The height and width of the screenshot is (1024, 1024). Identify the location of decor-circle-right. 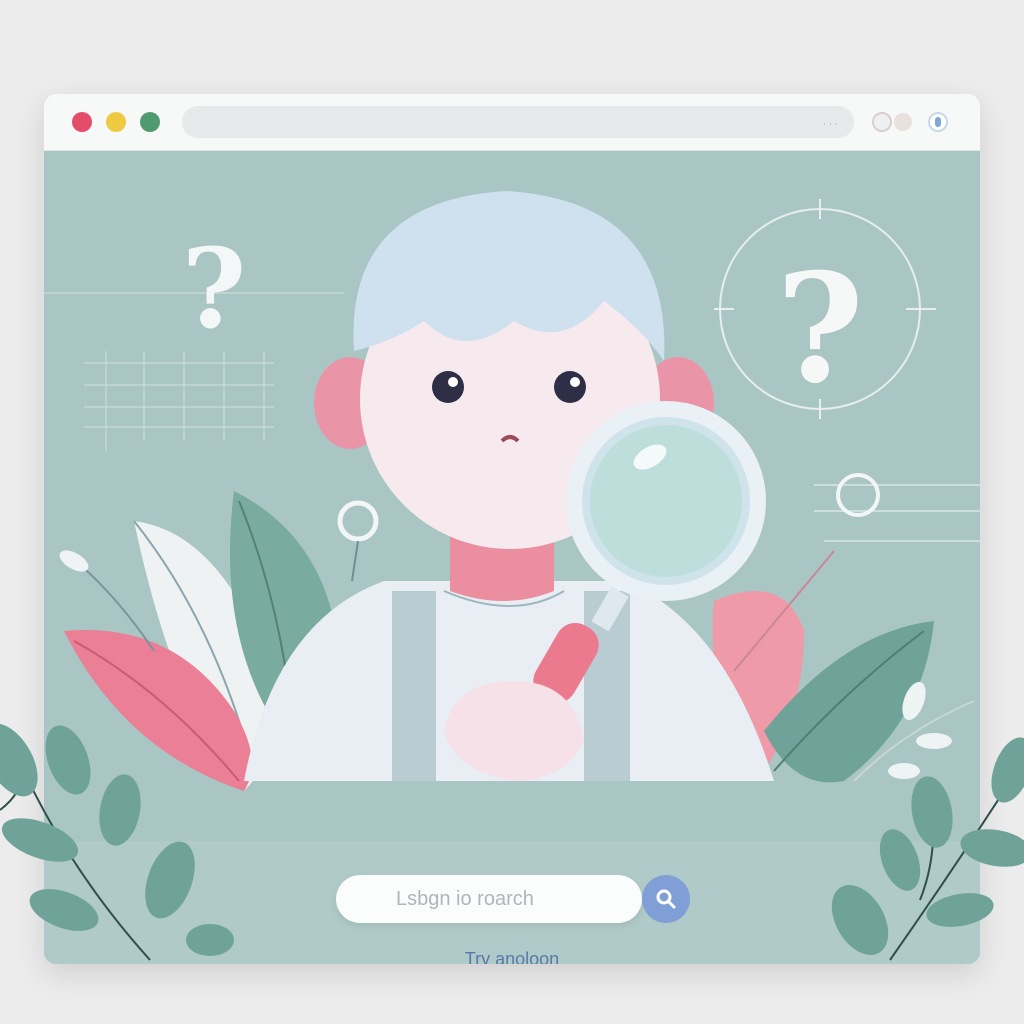
(858, 495).